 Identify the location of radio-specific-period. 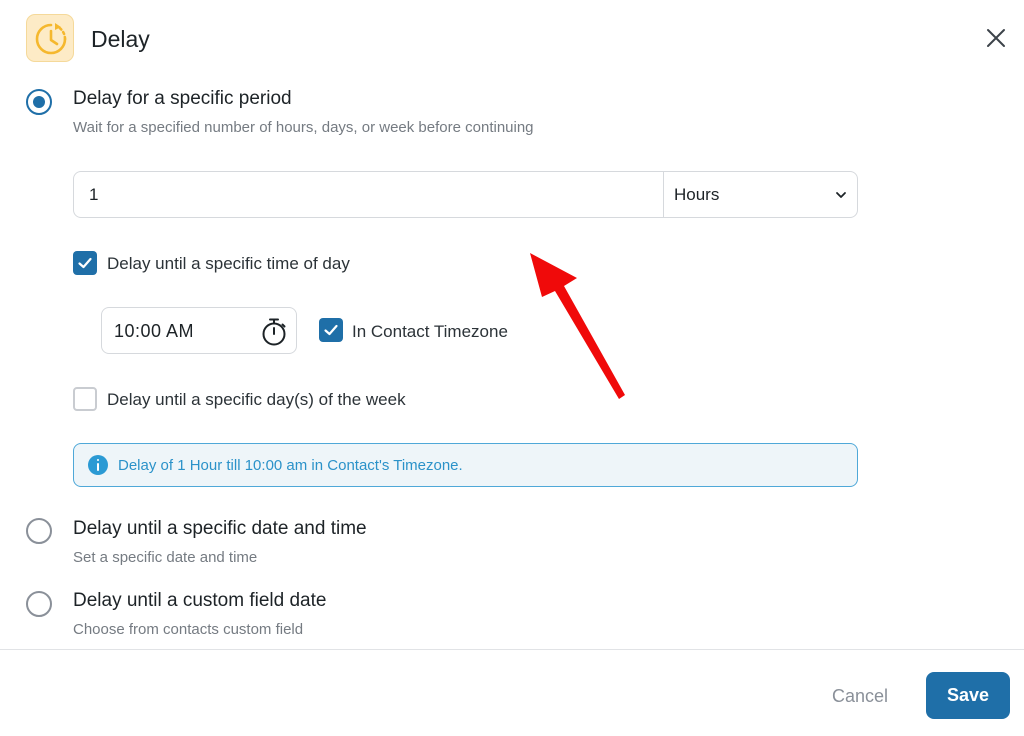
(39, 102).